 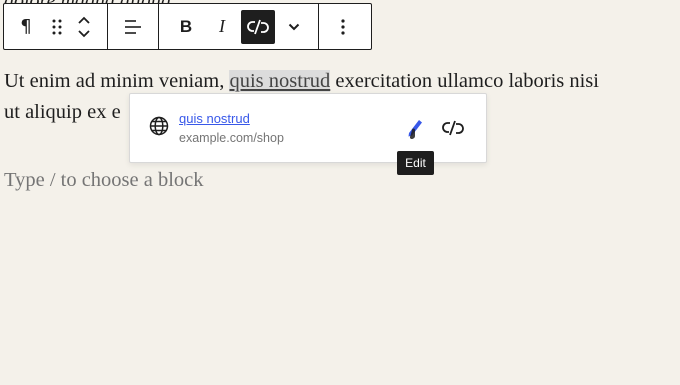 I want to click on drag-handle-icon, so click(x=57, y=27).